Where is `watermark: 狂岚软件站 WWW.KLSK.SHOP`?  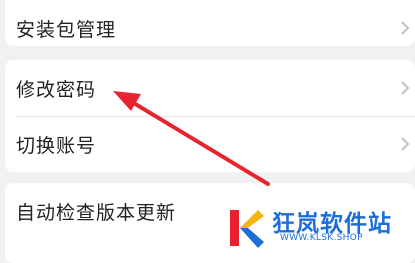 watermark: 狂岚软件站 WWW.KLSK.SHOP is located at coordinates (318, 227).